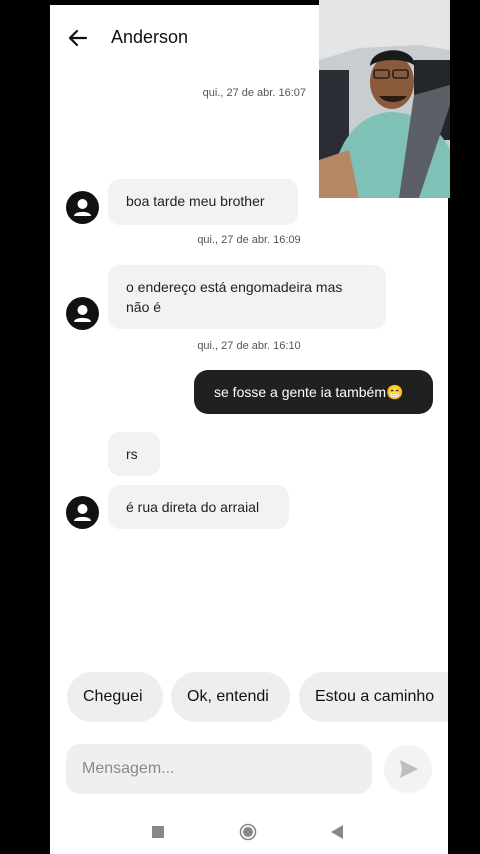 The height and width of the screenshot is (854, 480). I want to click on message-timestamp: qui., 27 de abr. 16:07, so click(254, 93).